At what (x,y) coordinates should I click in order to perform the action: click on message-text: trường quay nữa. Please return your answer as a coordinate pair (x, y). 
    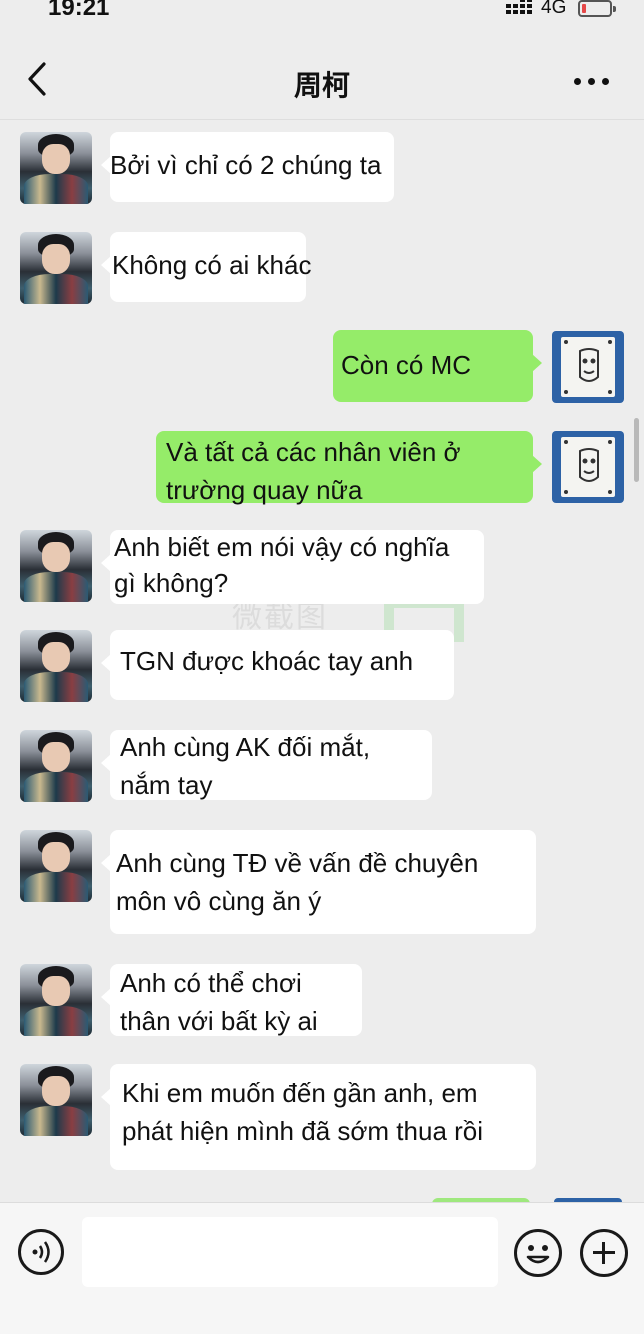
    Looking at the image, I should click on (264, 490).